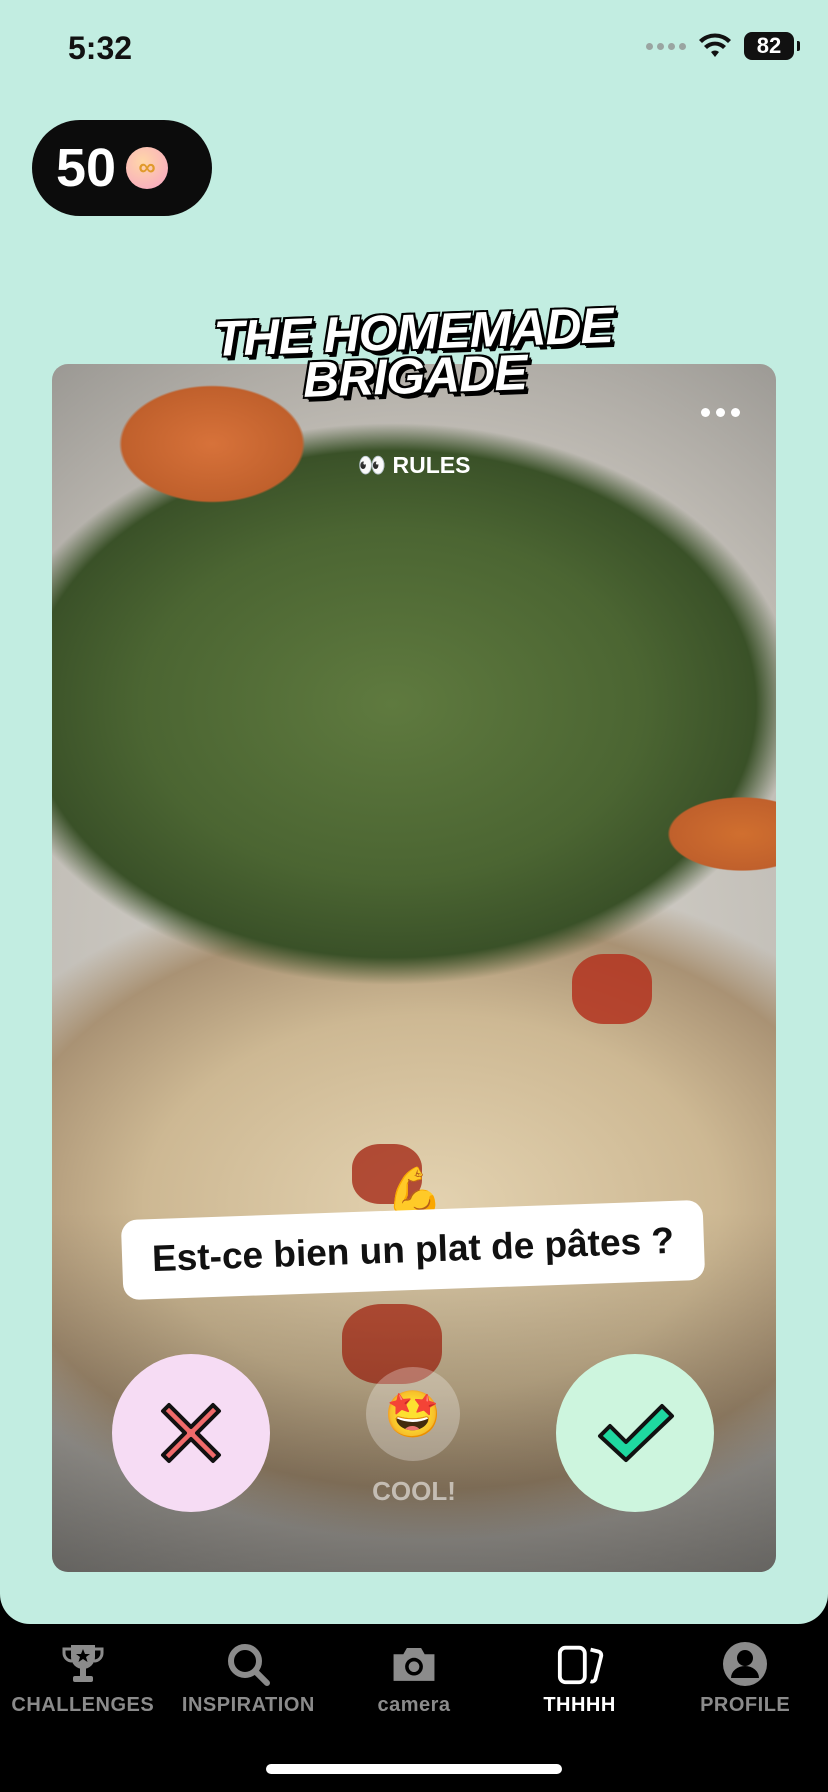 The height and width of the screenshot is (1792, 828). I want to click on camera-icon, so click(414, 1664).